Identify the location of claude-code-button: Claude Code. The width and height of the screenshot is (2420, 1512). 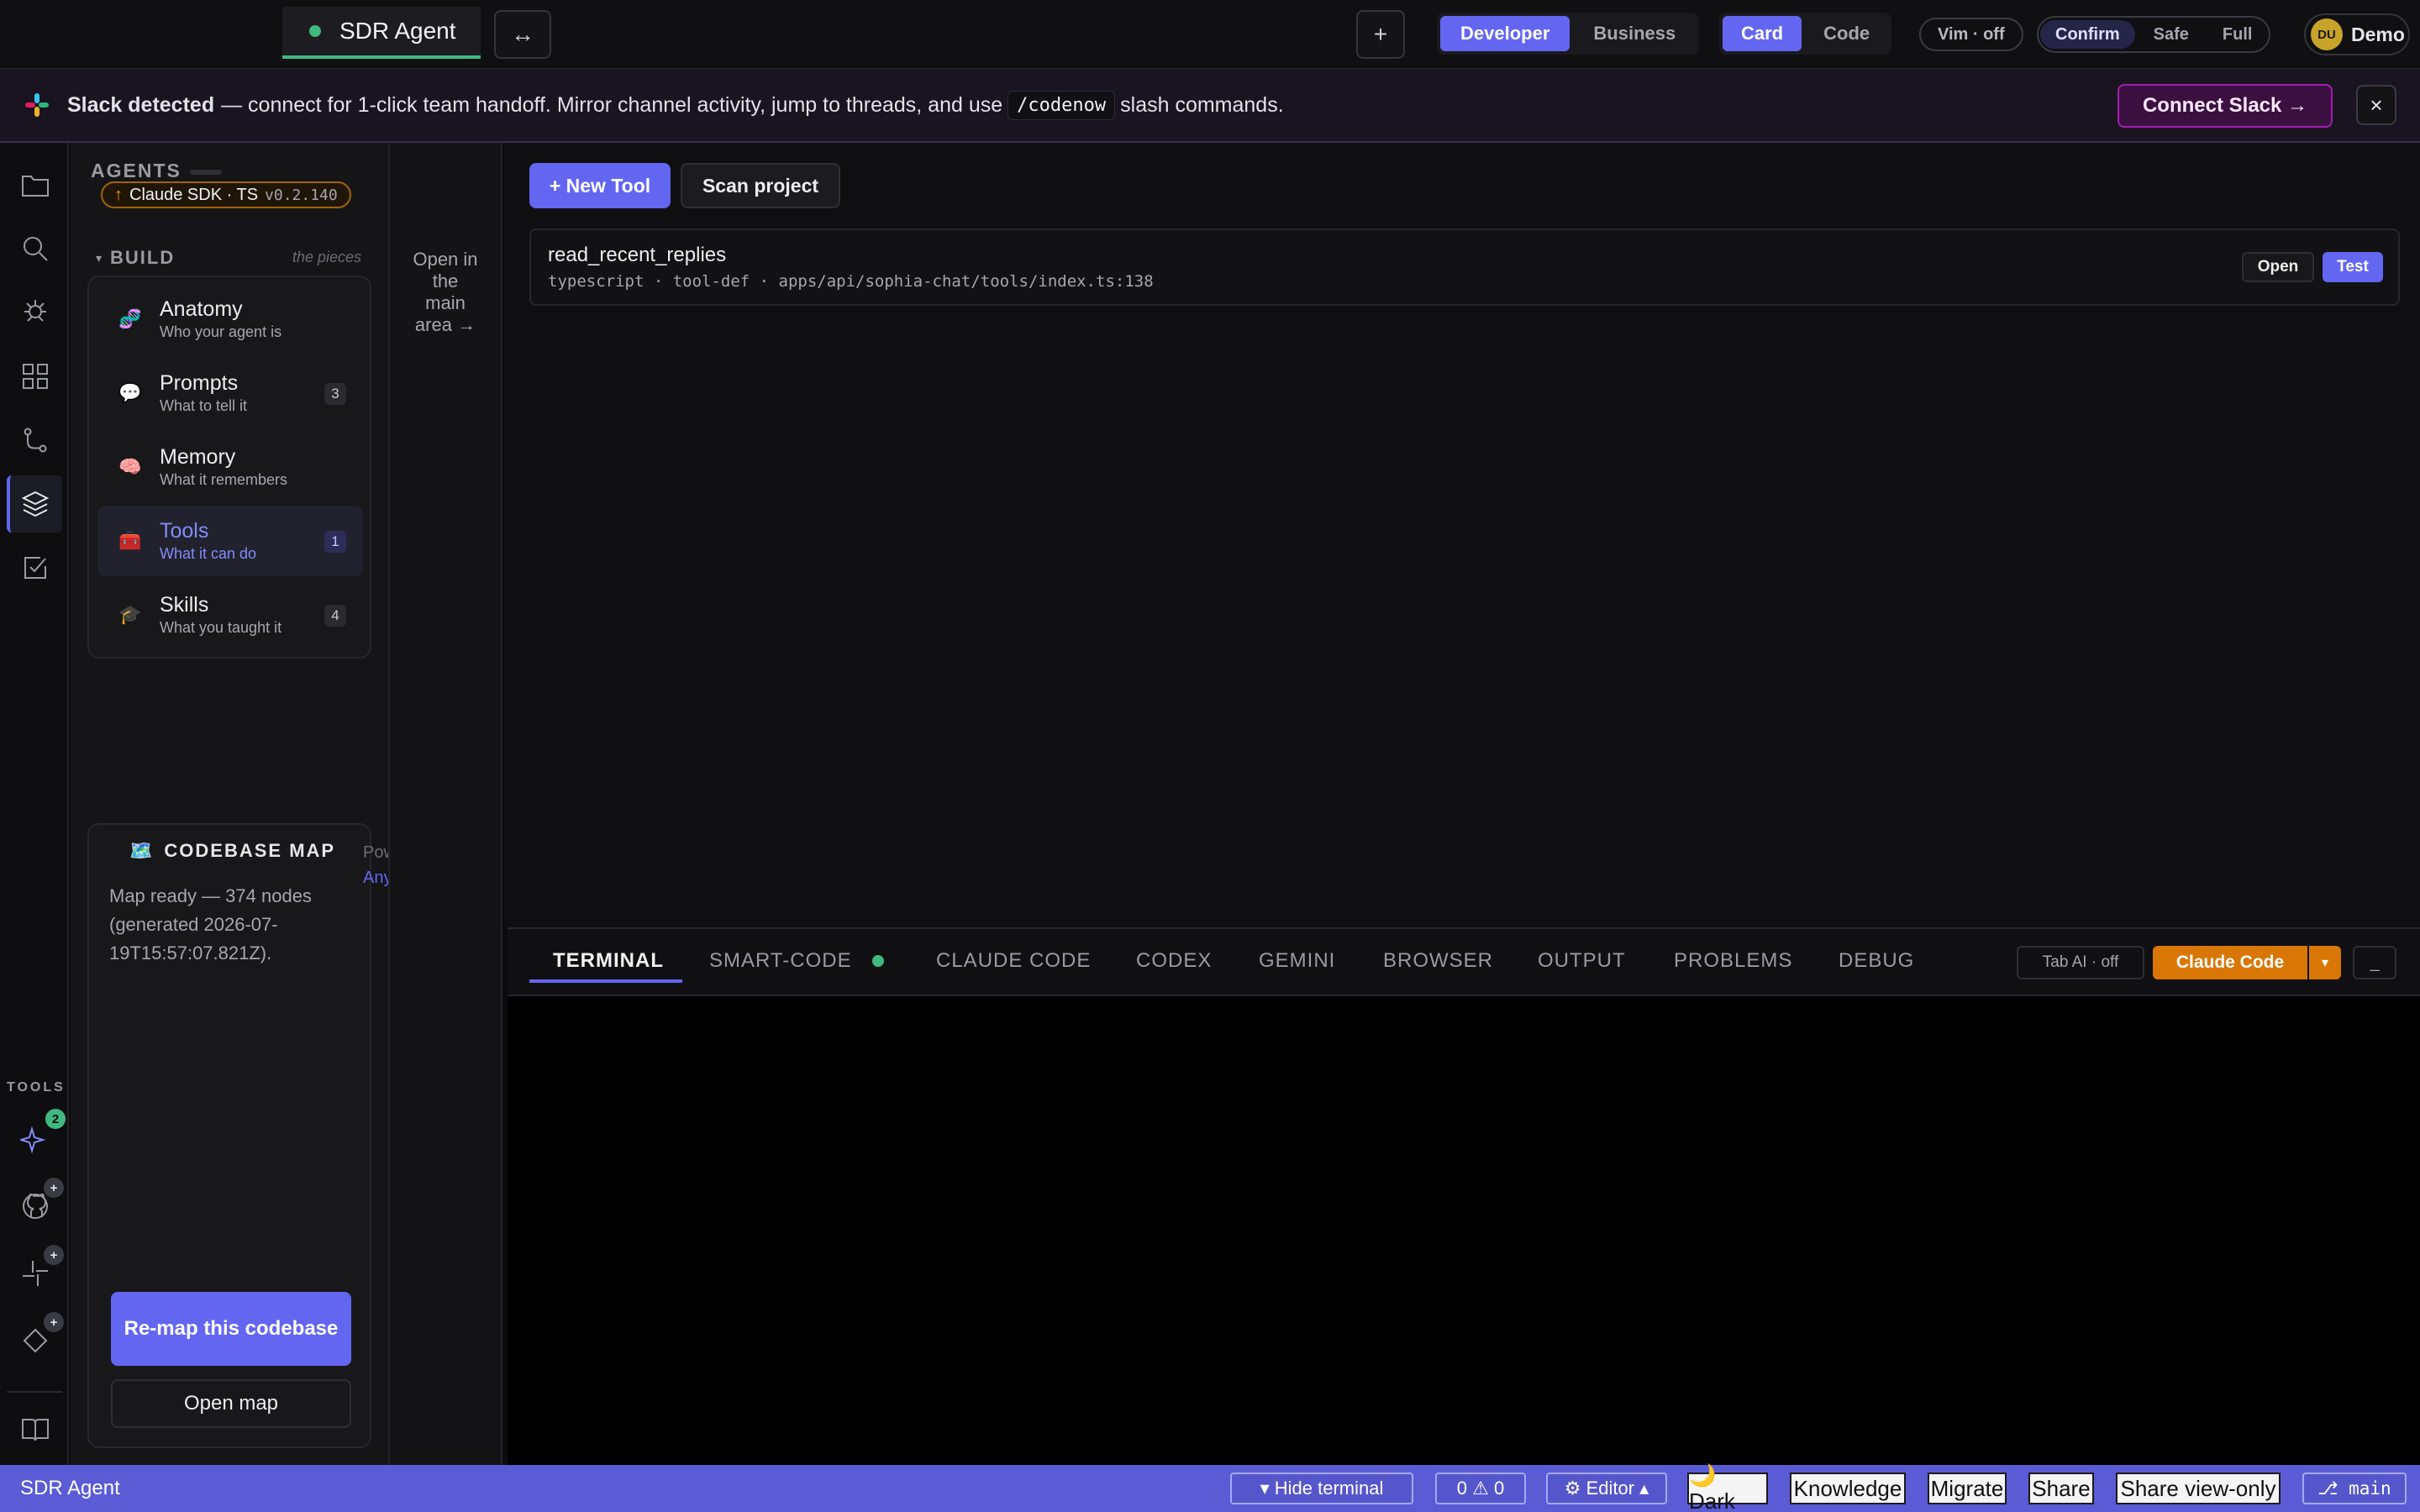
(2230, 962).